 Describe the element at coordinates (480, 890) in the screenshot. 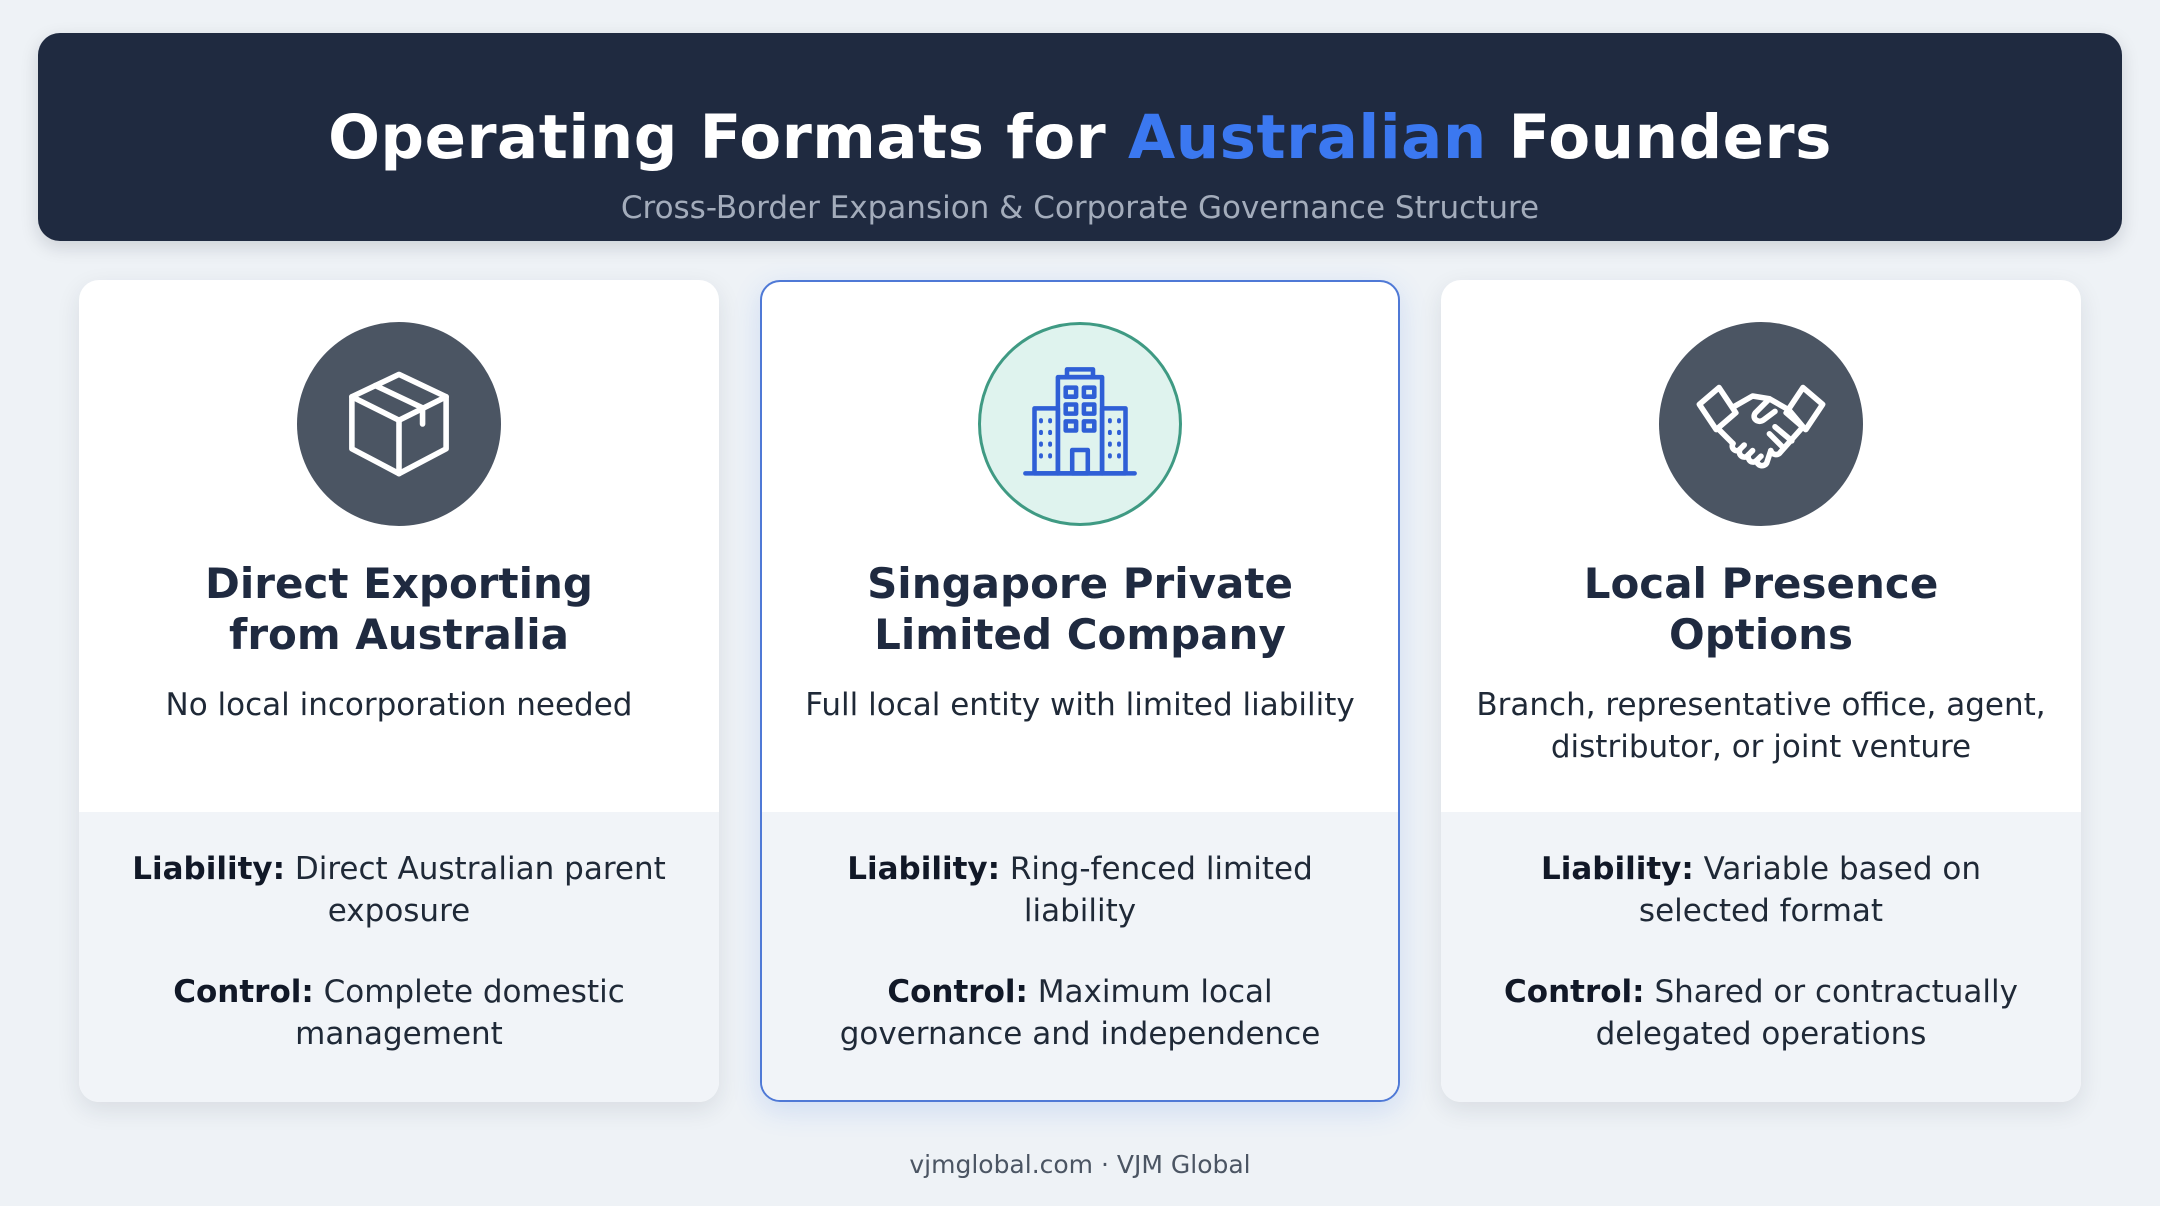

I see `liability-text: Direct Australian parent exposure` at that location.